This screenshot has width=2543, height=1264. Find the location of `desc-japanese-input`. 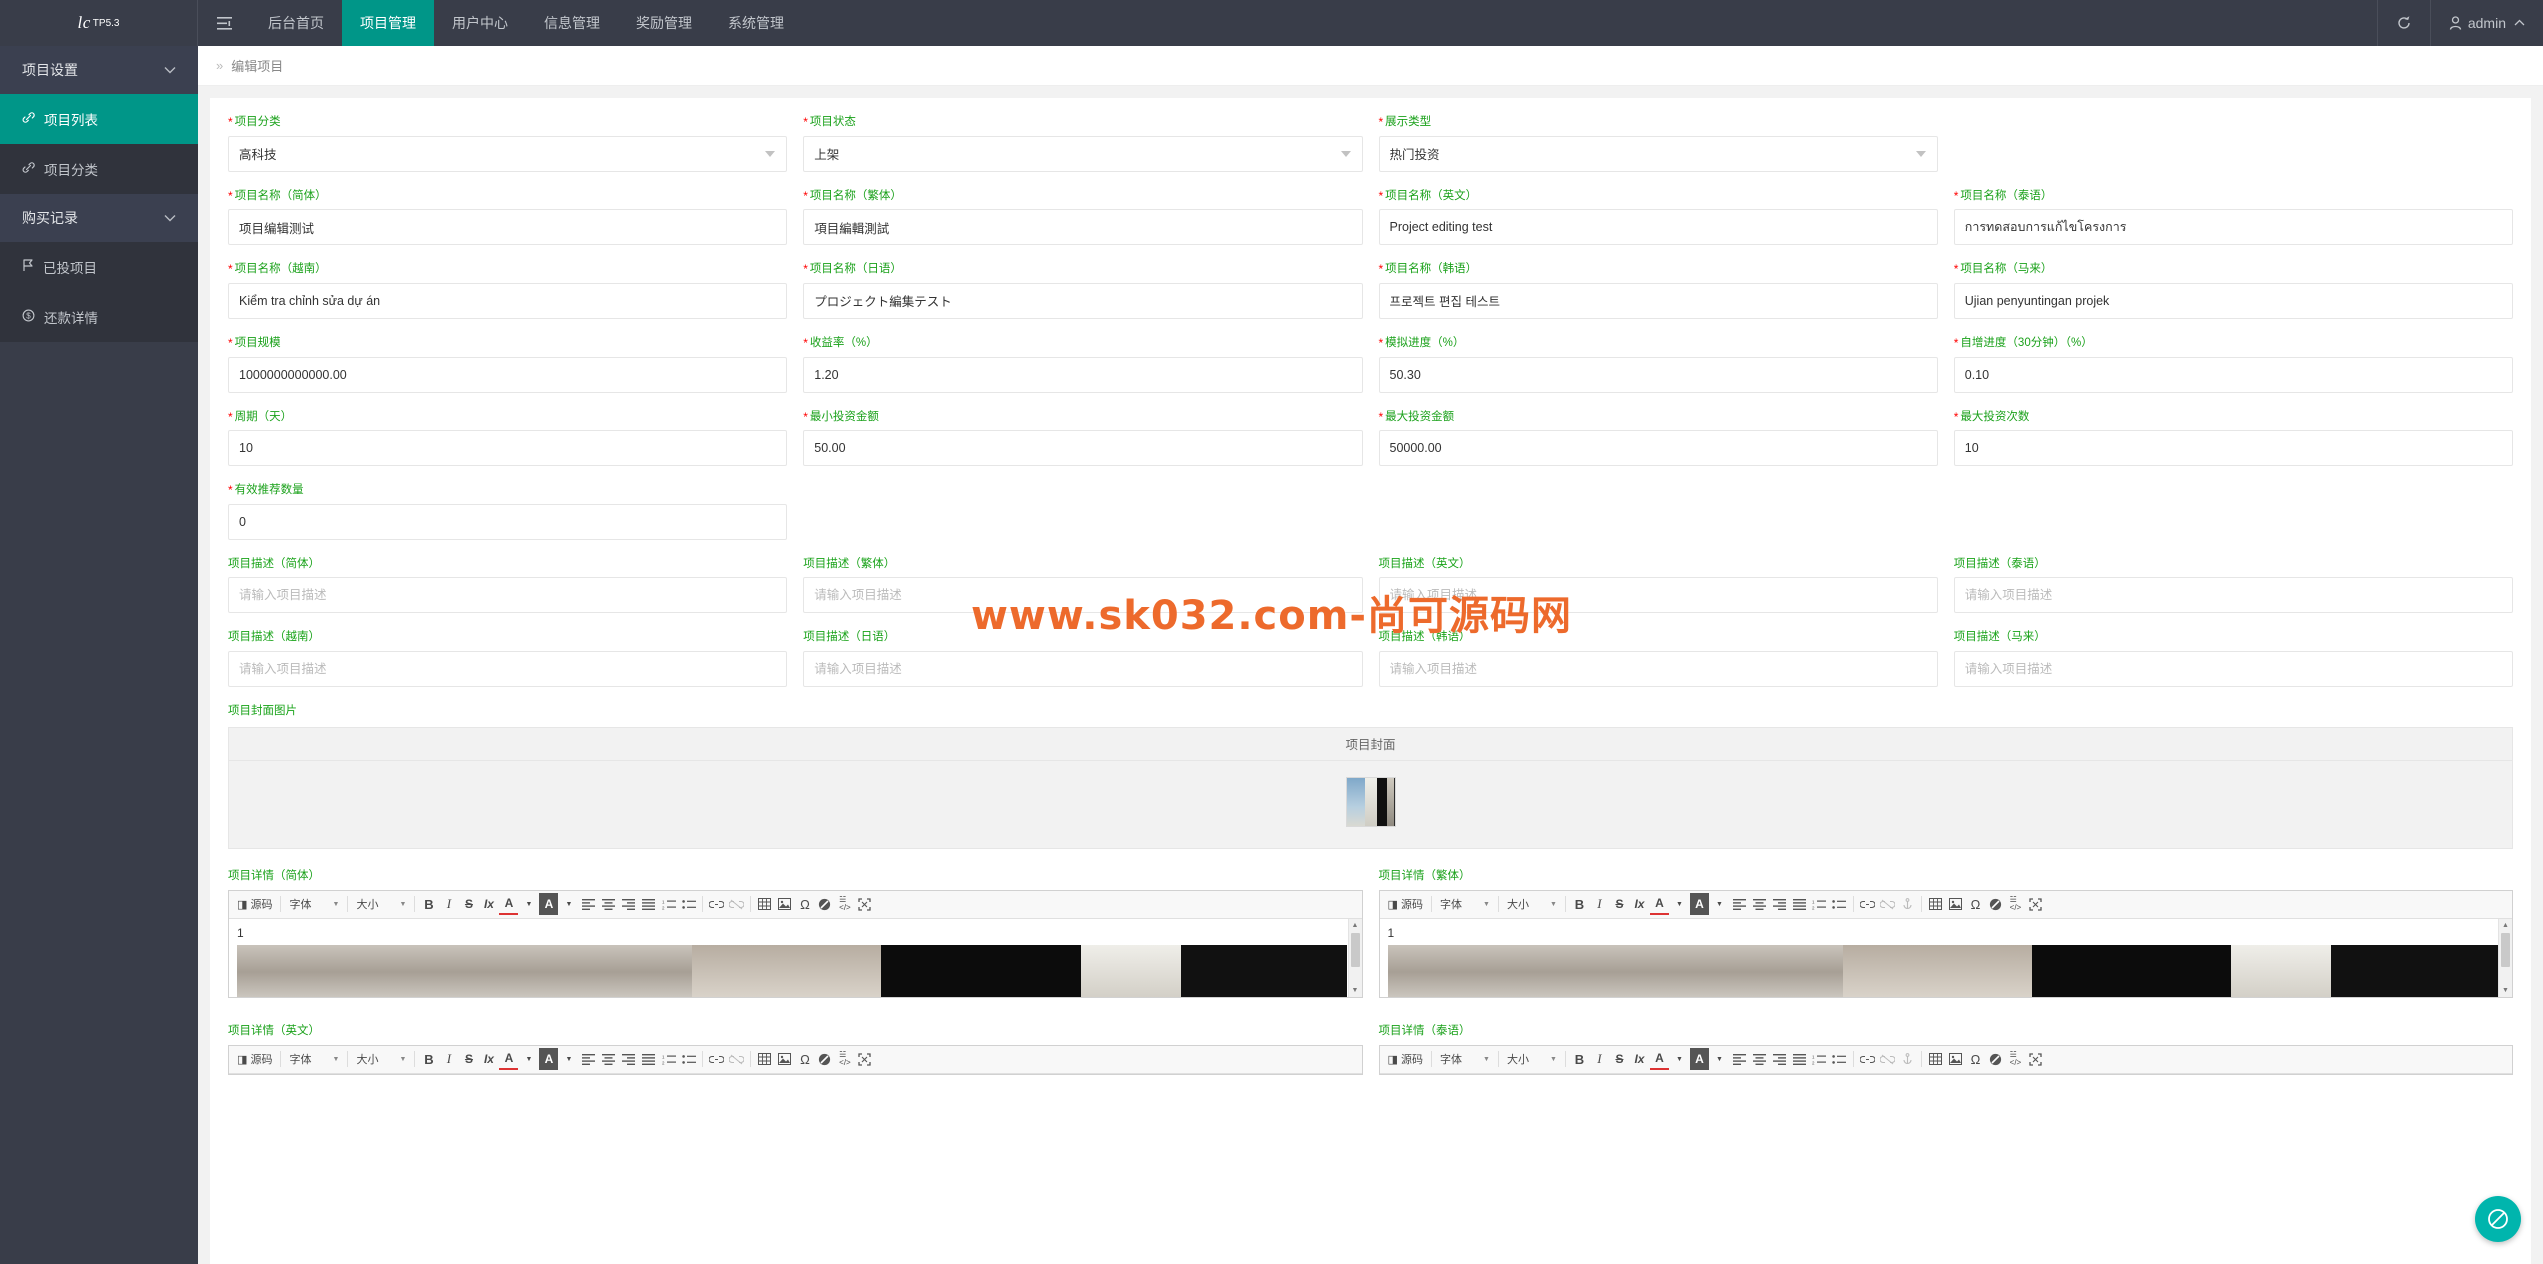

desc-japanese-input is located at coordinates (1083, 669).